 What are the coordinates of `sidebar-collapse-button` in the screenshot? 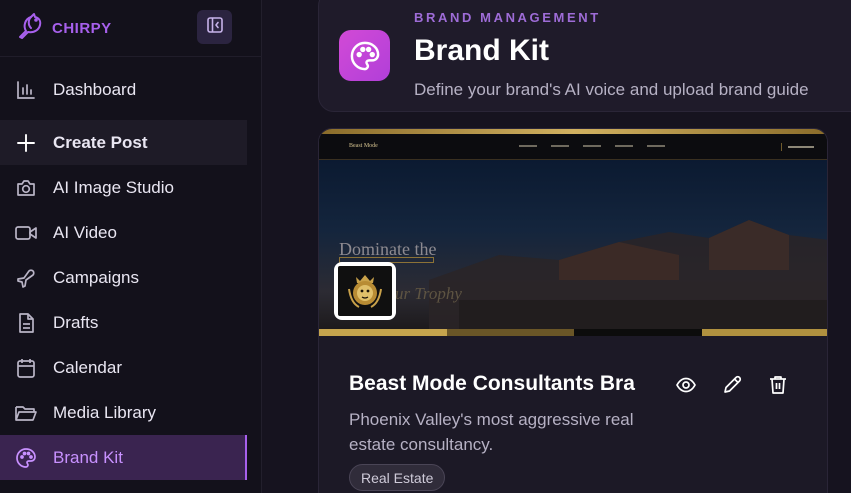 It's located at (214, 27).